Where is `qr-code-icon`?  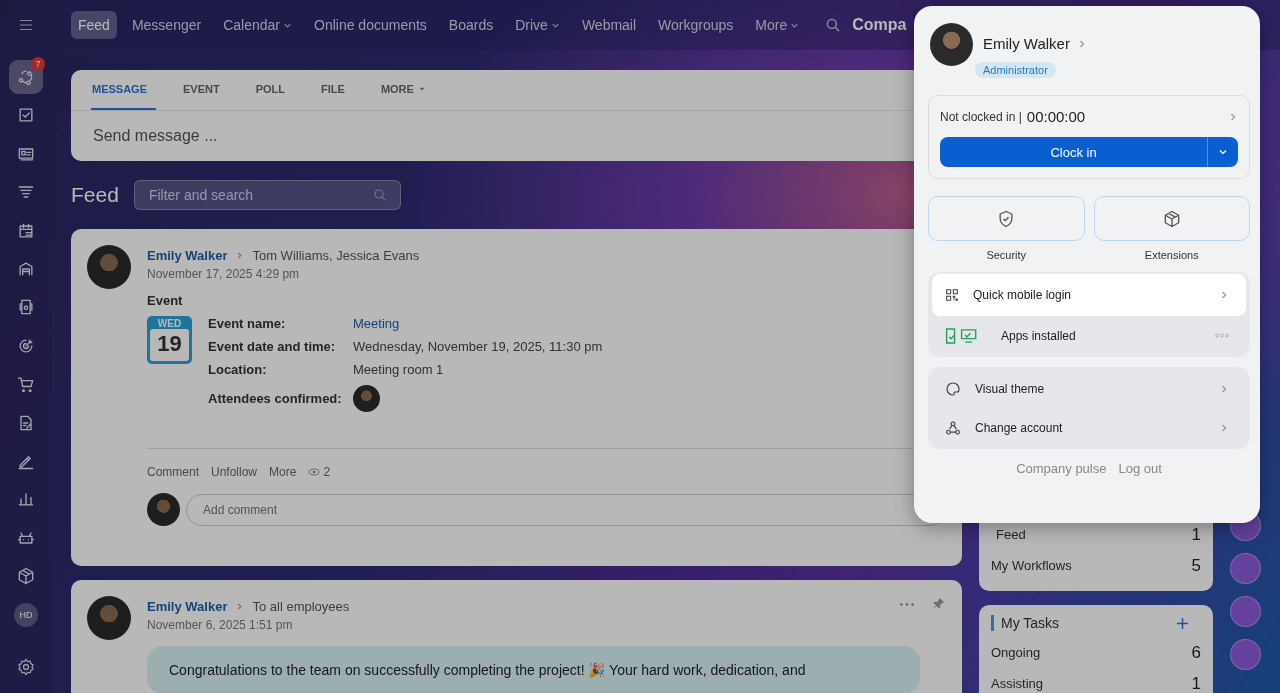
qr-code-icon is located at coordinates (952, 295).